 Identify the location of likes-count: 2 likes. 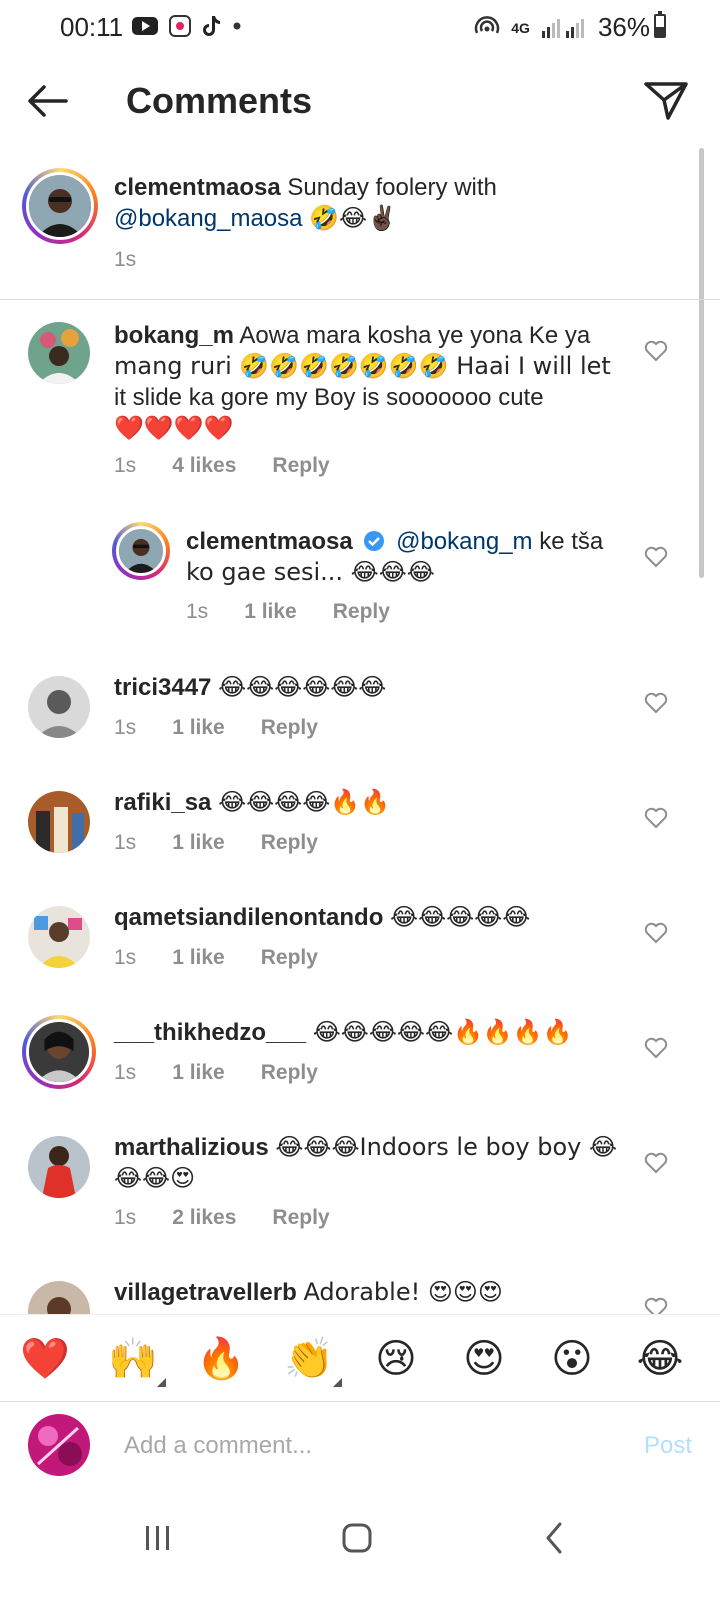
(204, 1218).